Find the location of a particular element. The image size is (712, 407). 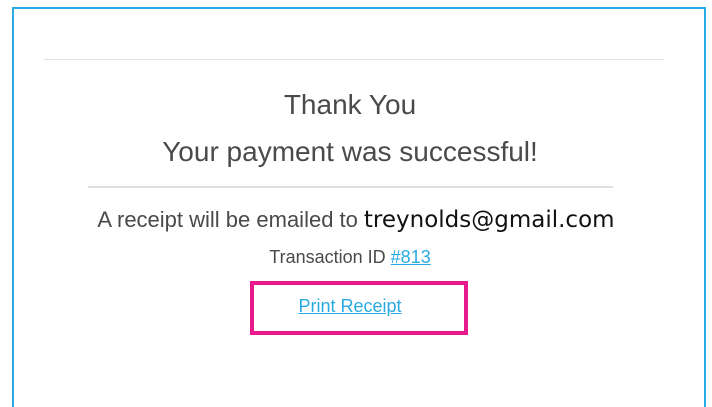

transaction-line: Transaction ID #813 is located at coordinates (350, 257).